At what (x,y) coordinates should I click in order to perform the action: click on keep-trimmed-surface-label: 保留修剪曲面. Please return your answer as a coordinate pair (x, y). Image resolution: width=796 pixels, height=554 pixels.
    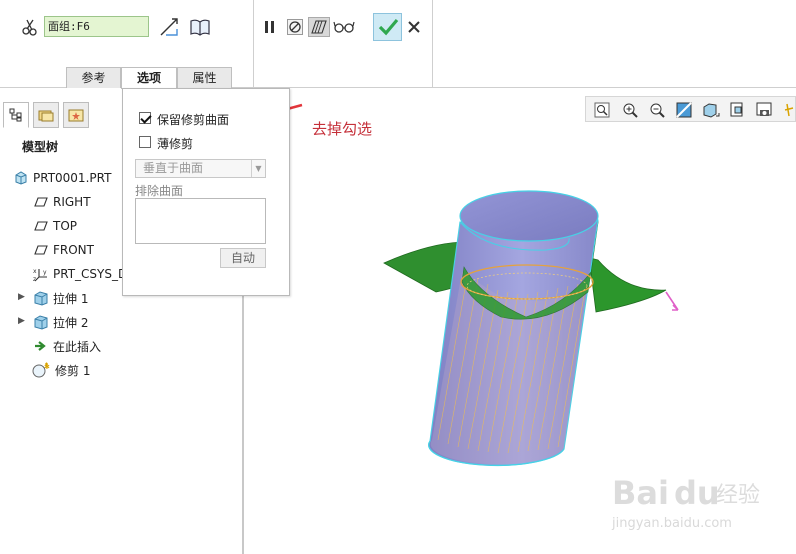
    Looking at the image, I should click on (193, 120).